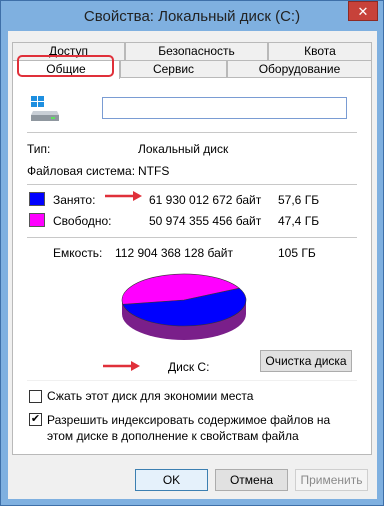  Describe the element at coordinates (331, 480) in the screenshot. I see `apply-button: Применить` at that location.